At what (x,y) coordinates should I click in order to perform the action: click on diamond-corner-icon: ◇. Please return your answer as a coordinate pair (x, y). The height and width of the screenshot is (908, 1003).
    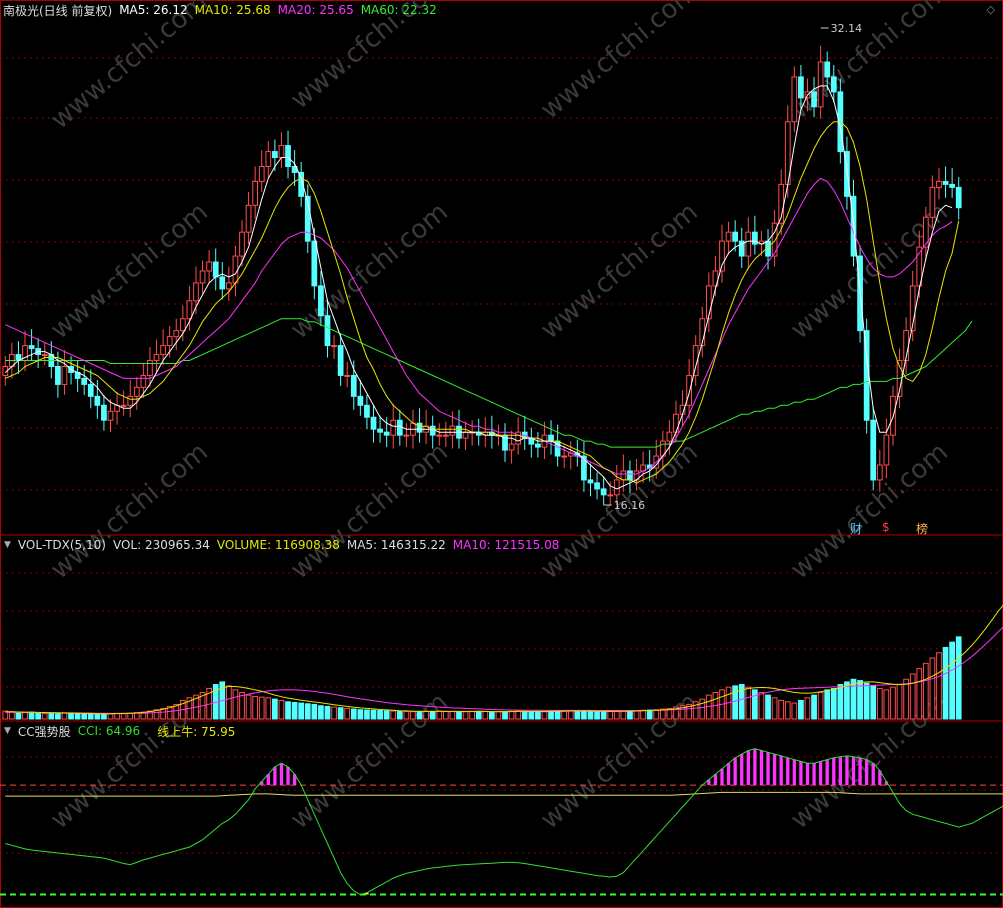
    Looking at the image, I should click on (991, 9).